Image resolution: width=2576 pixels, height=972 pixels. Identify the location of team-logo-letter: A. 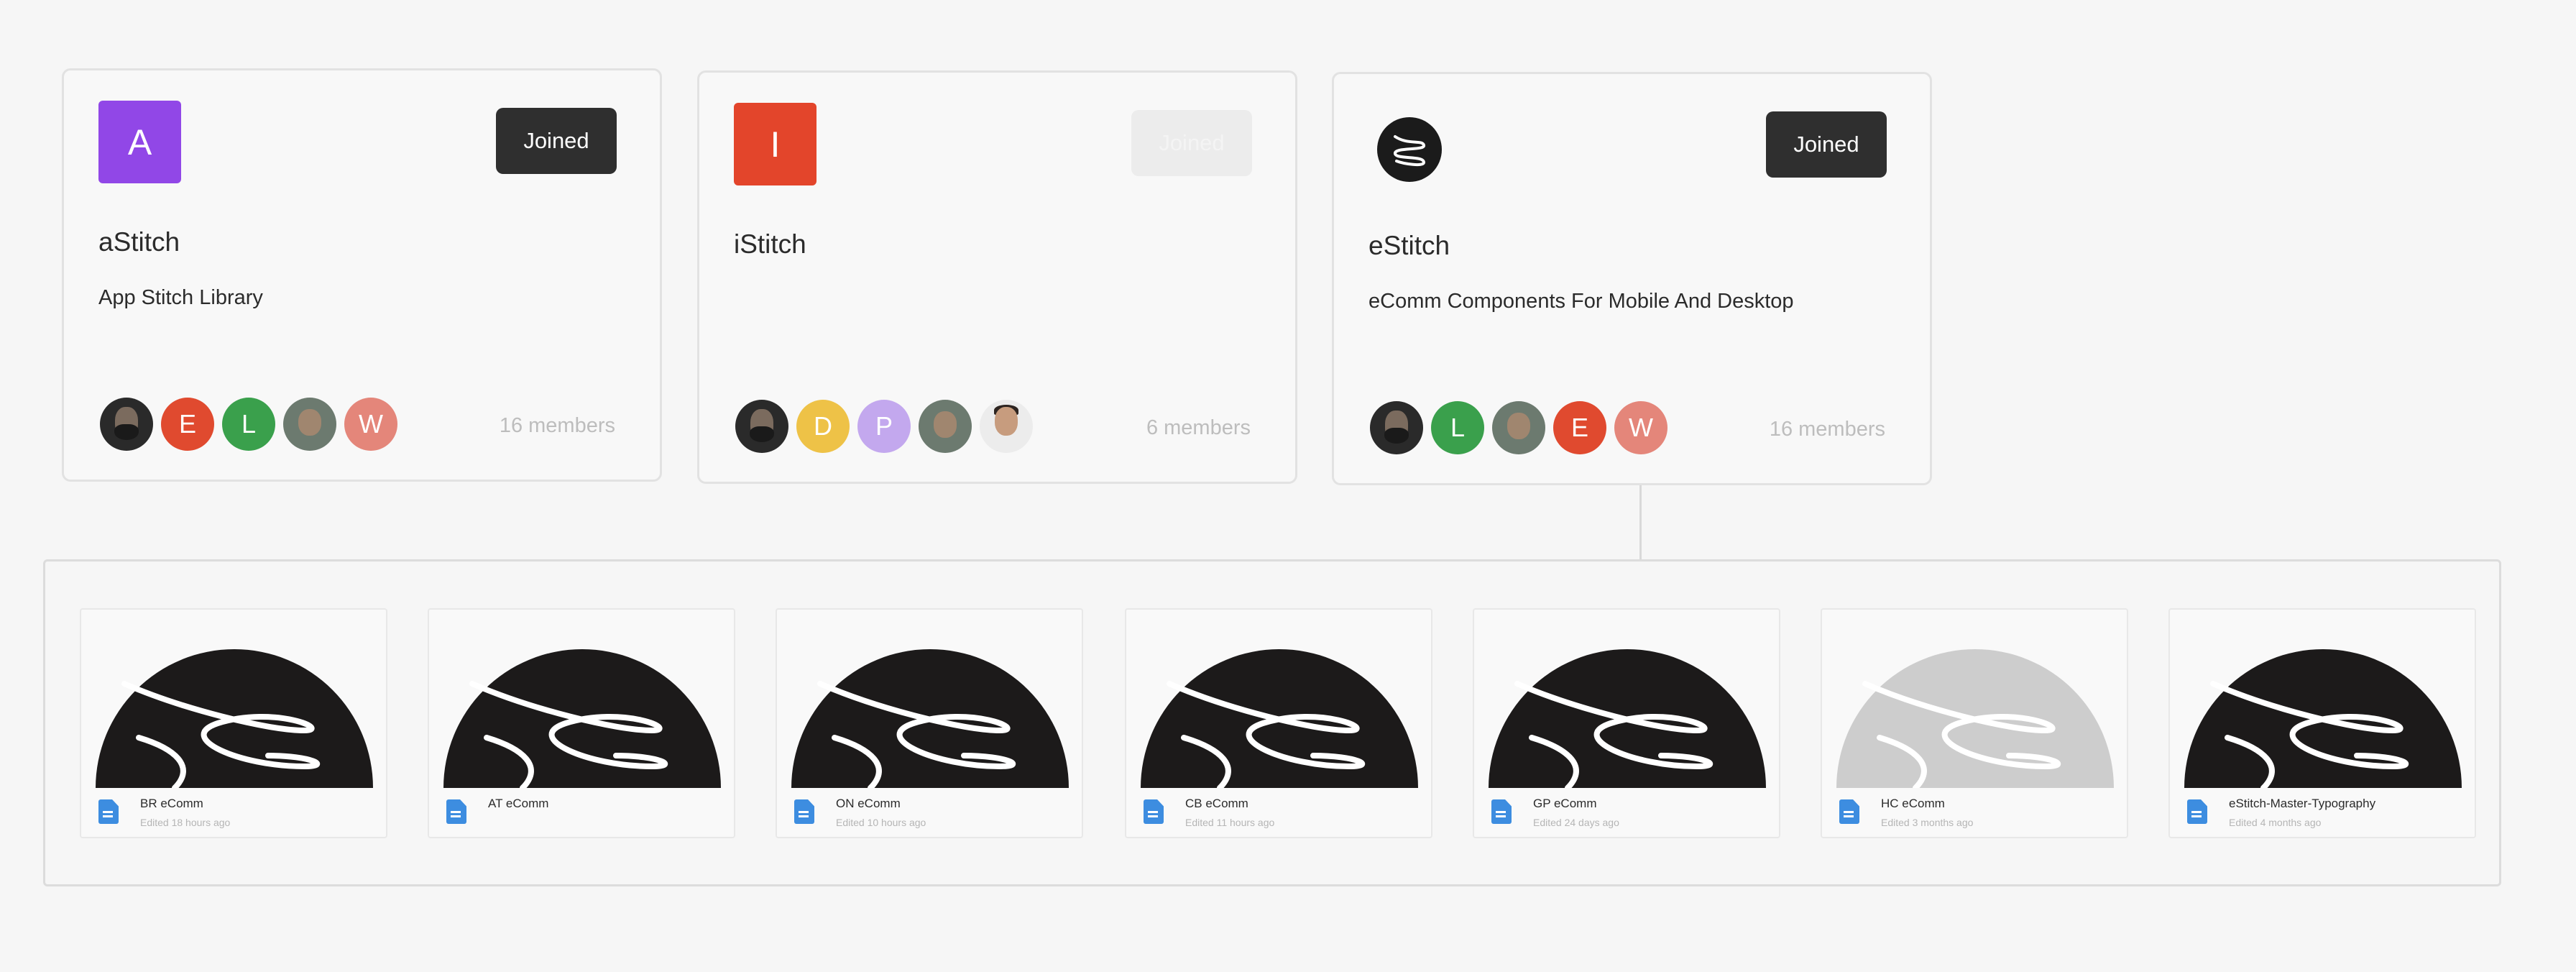
(139, 142).